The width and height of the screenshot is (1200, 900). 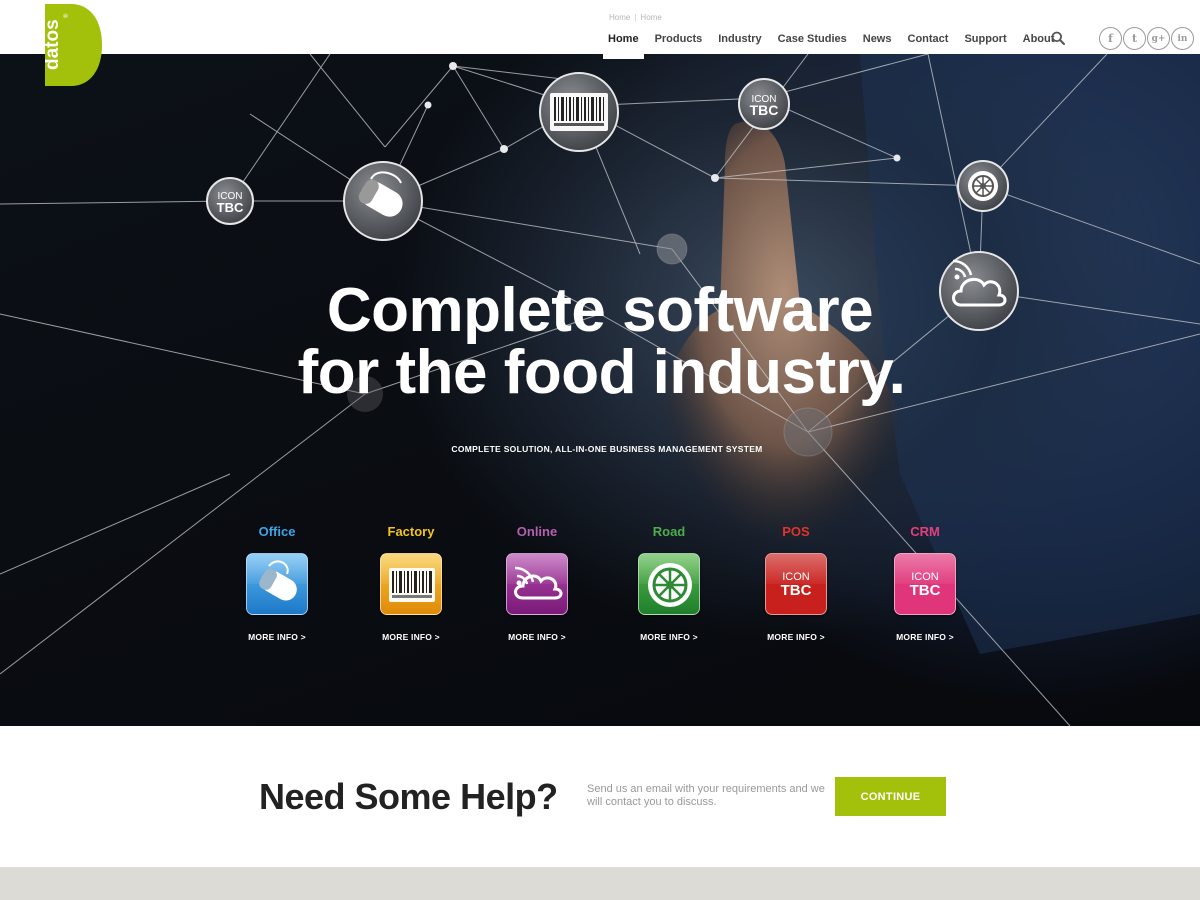 What do you see at coordinates (925, 531) in the screenshot?
I see `product-name: CRM` at bounding box center [925, 531].